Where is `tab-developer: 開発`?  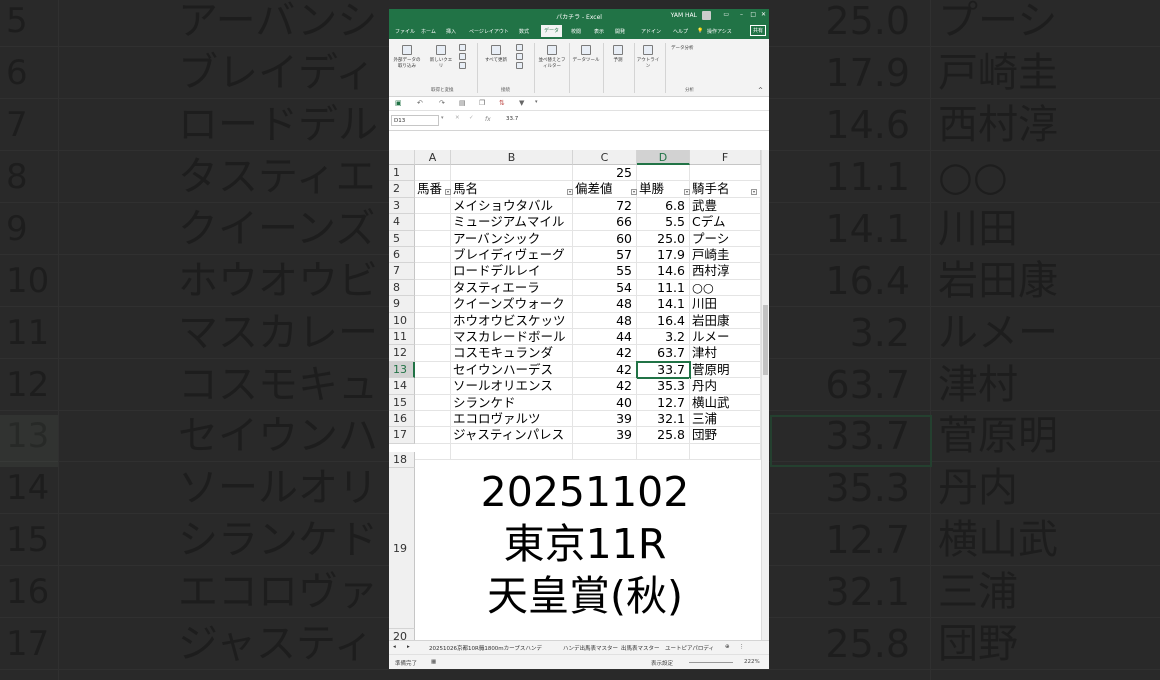
tab-developer: 開発 is located at coordinates (620, 31).